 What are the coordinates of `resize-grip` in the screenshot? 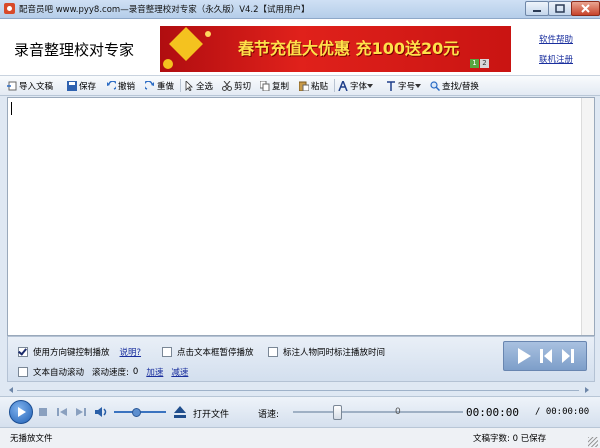 It's located at (593, 442).